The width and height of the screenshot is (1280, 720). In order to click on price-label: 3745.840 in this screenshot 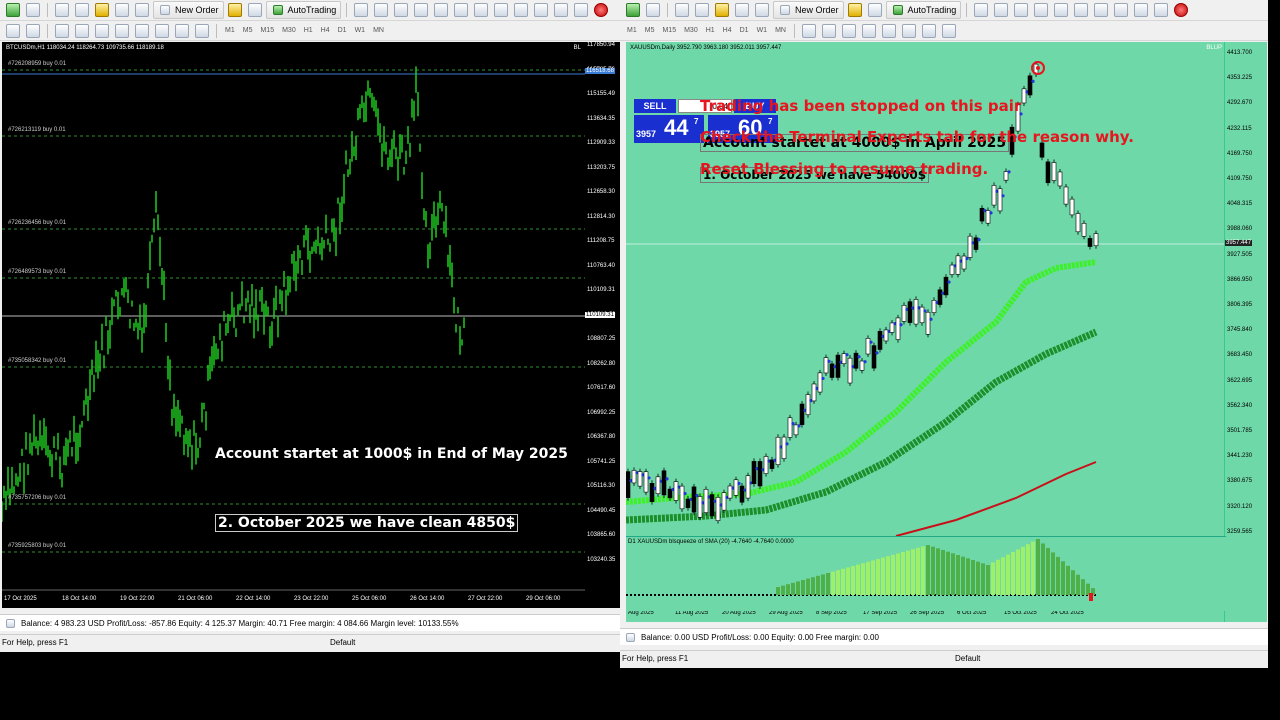, I will do `click(1240, 330)`.